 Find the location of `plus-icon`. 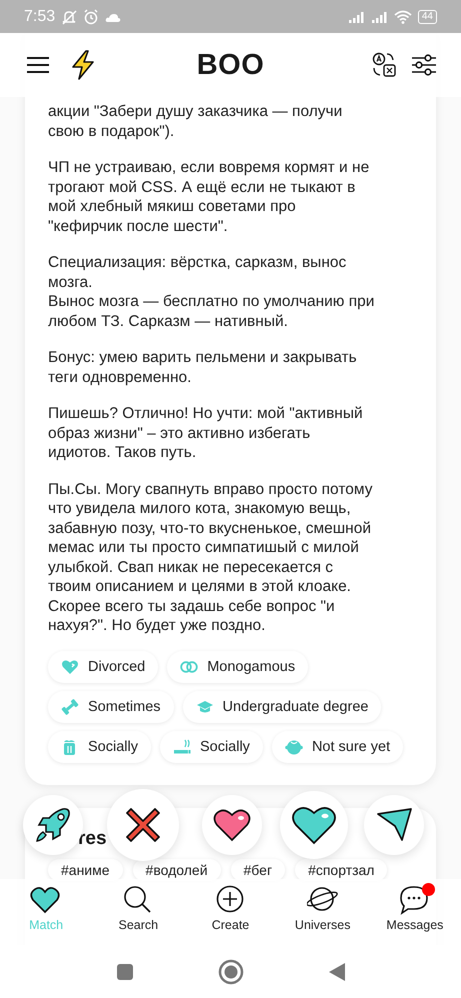

plus-icon is located at coordinates (230, 900).